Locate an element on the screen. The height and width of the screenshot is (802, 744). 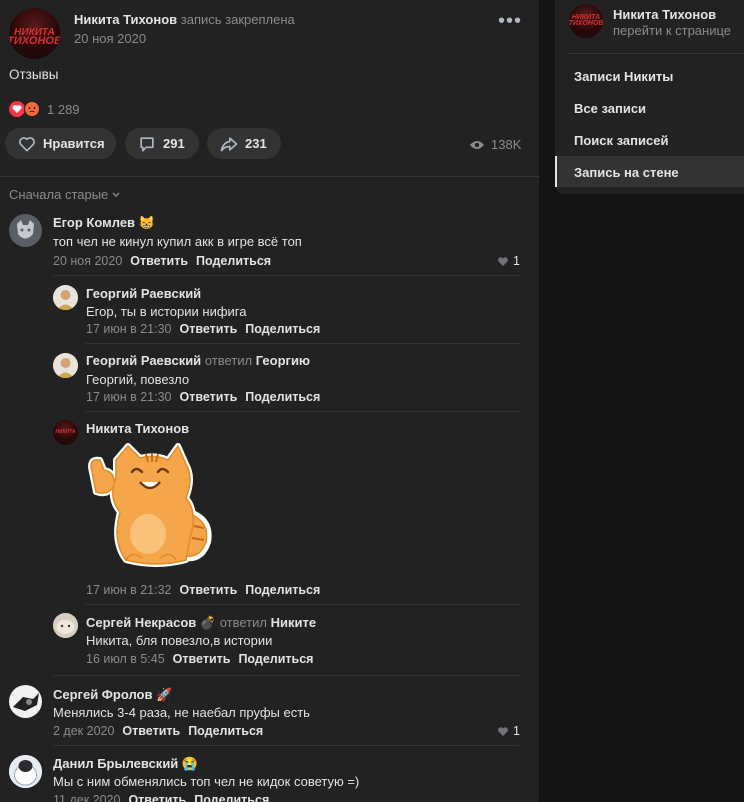
comment-date: 2 дек 2020 is located at coordinates (83, 731).